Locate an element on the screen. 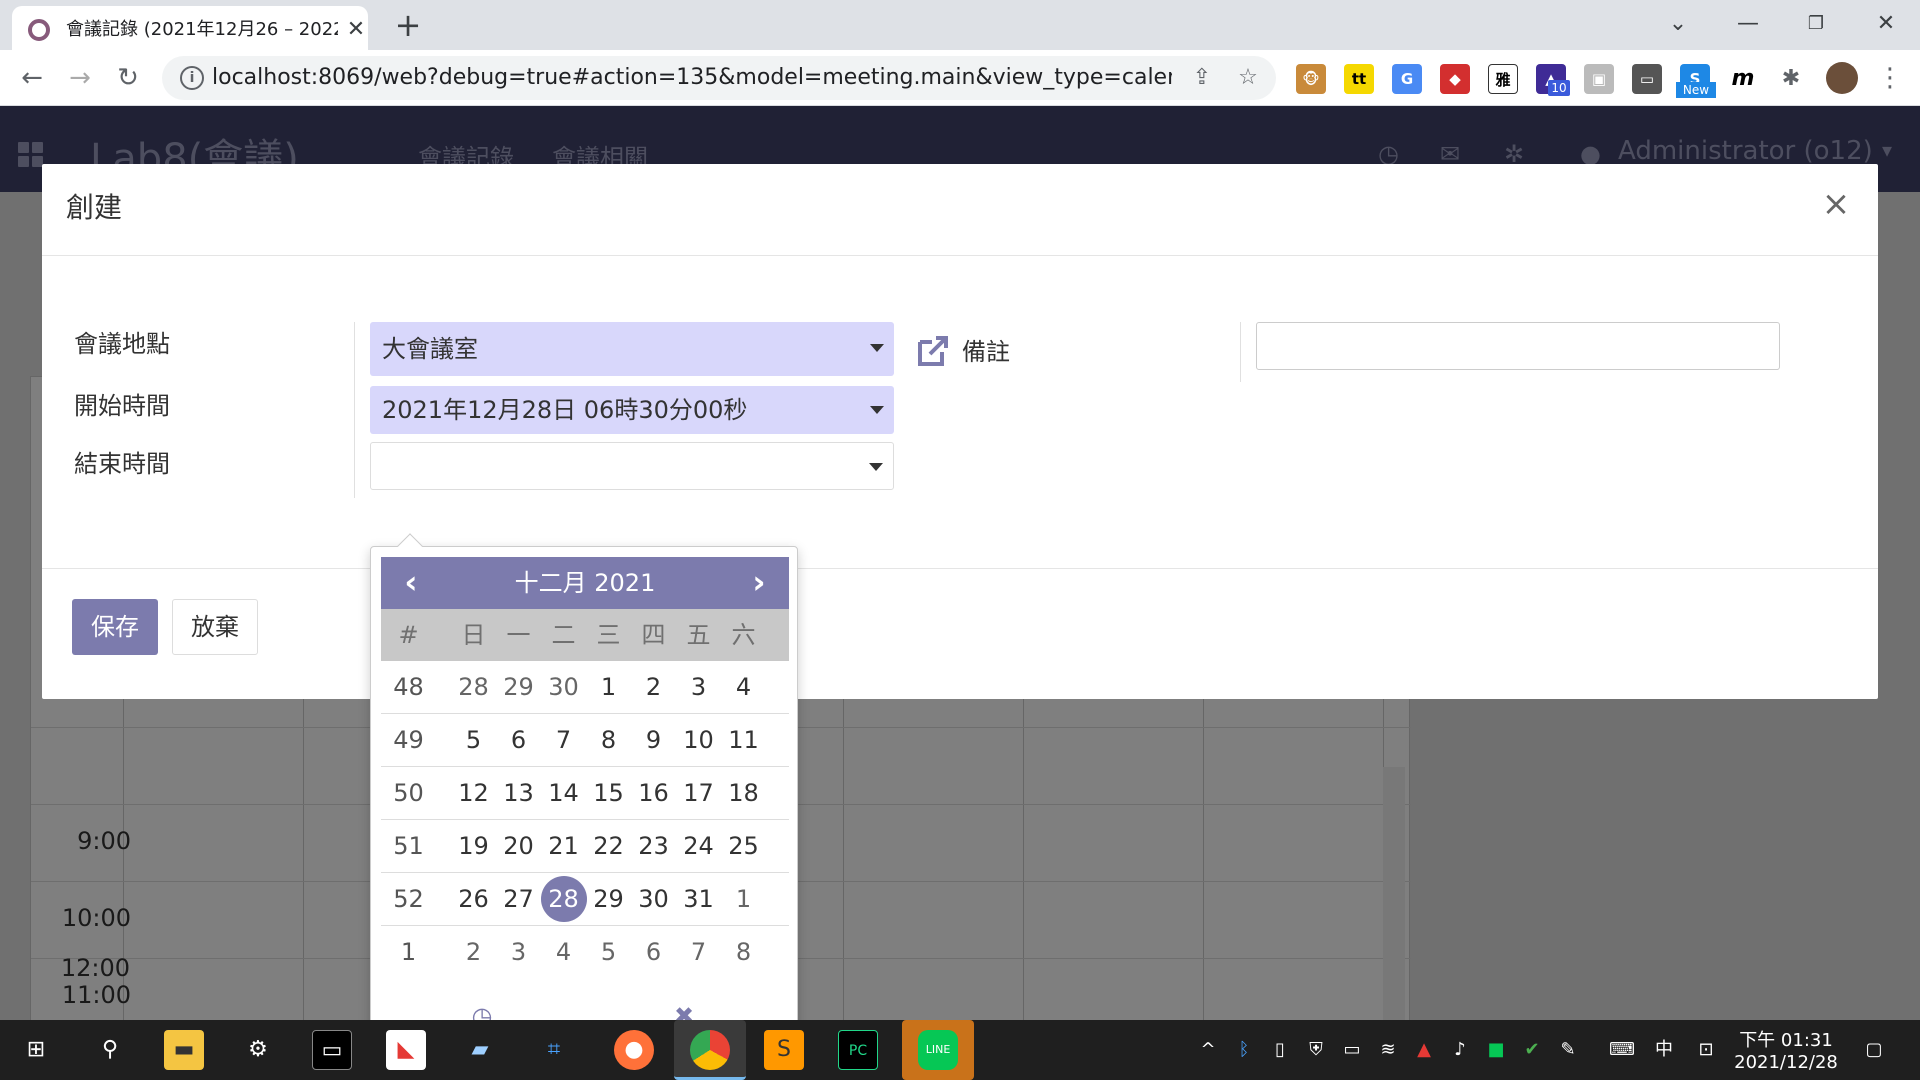 The height and width of the screenshot is (1080, 1920). day-cell: 12 is located at coordinates (473, 793).